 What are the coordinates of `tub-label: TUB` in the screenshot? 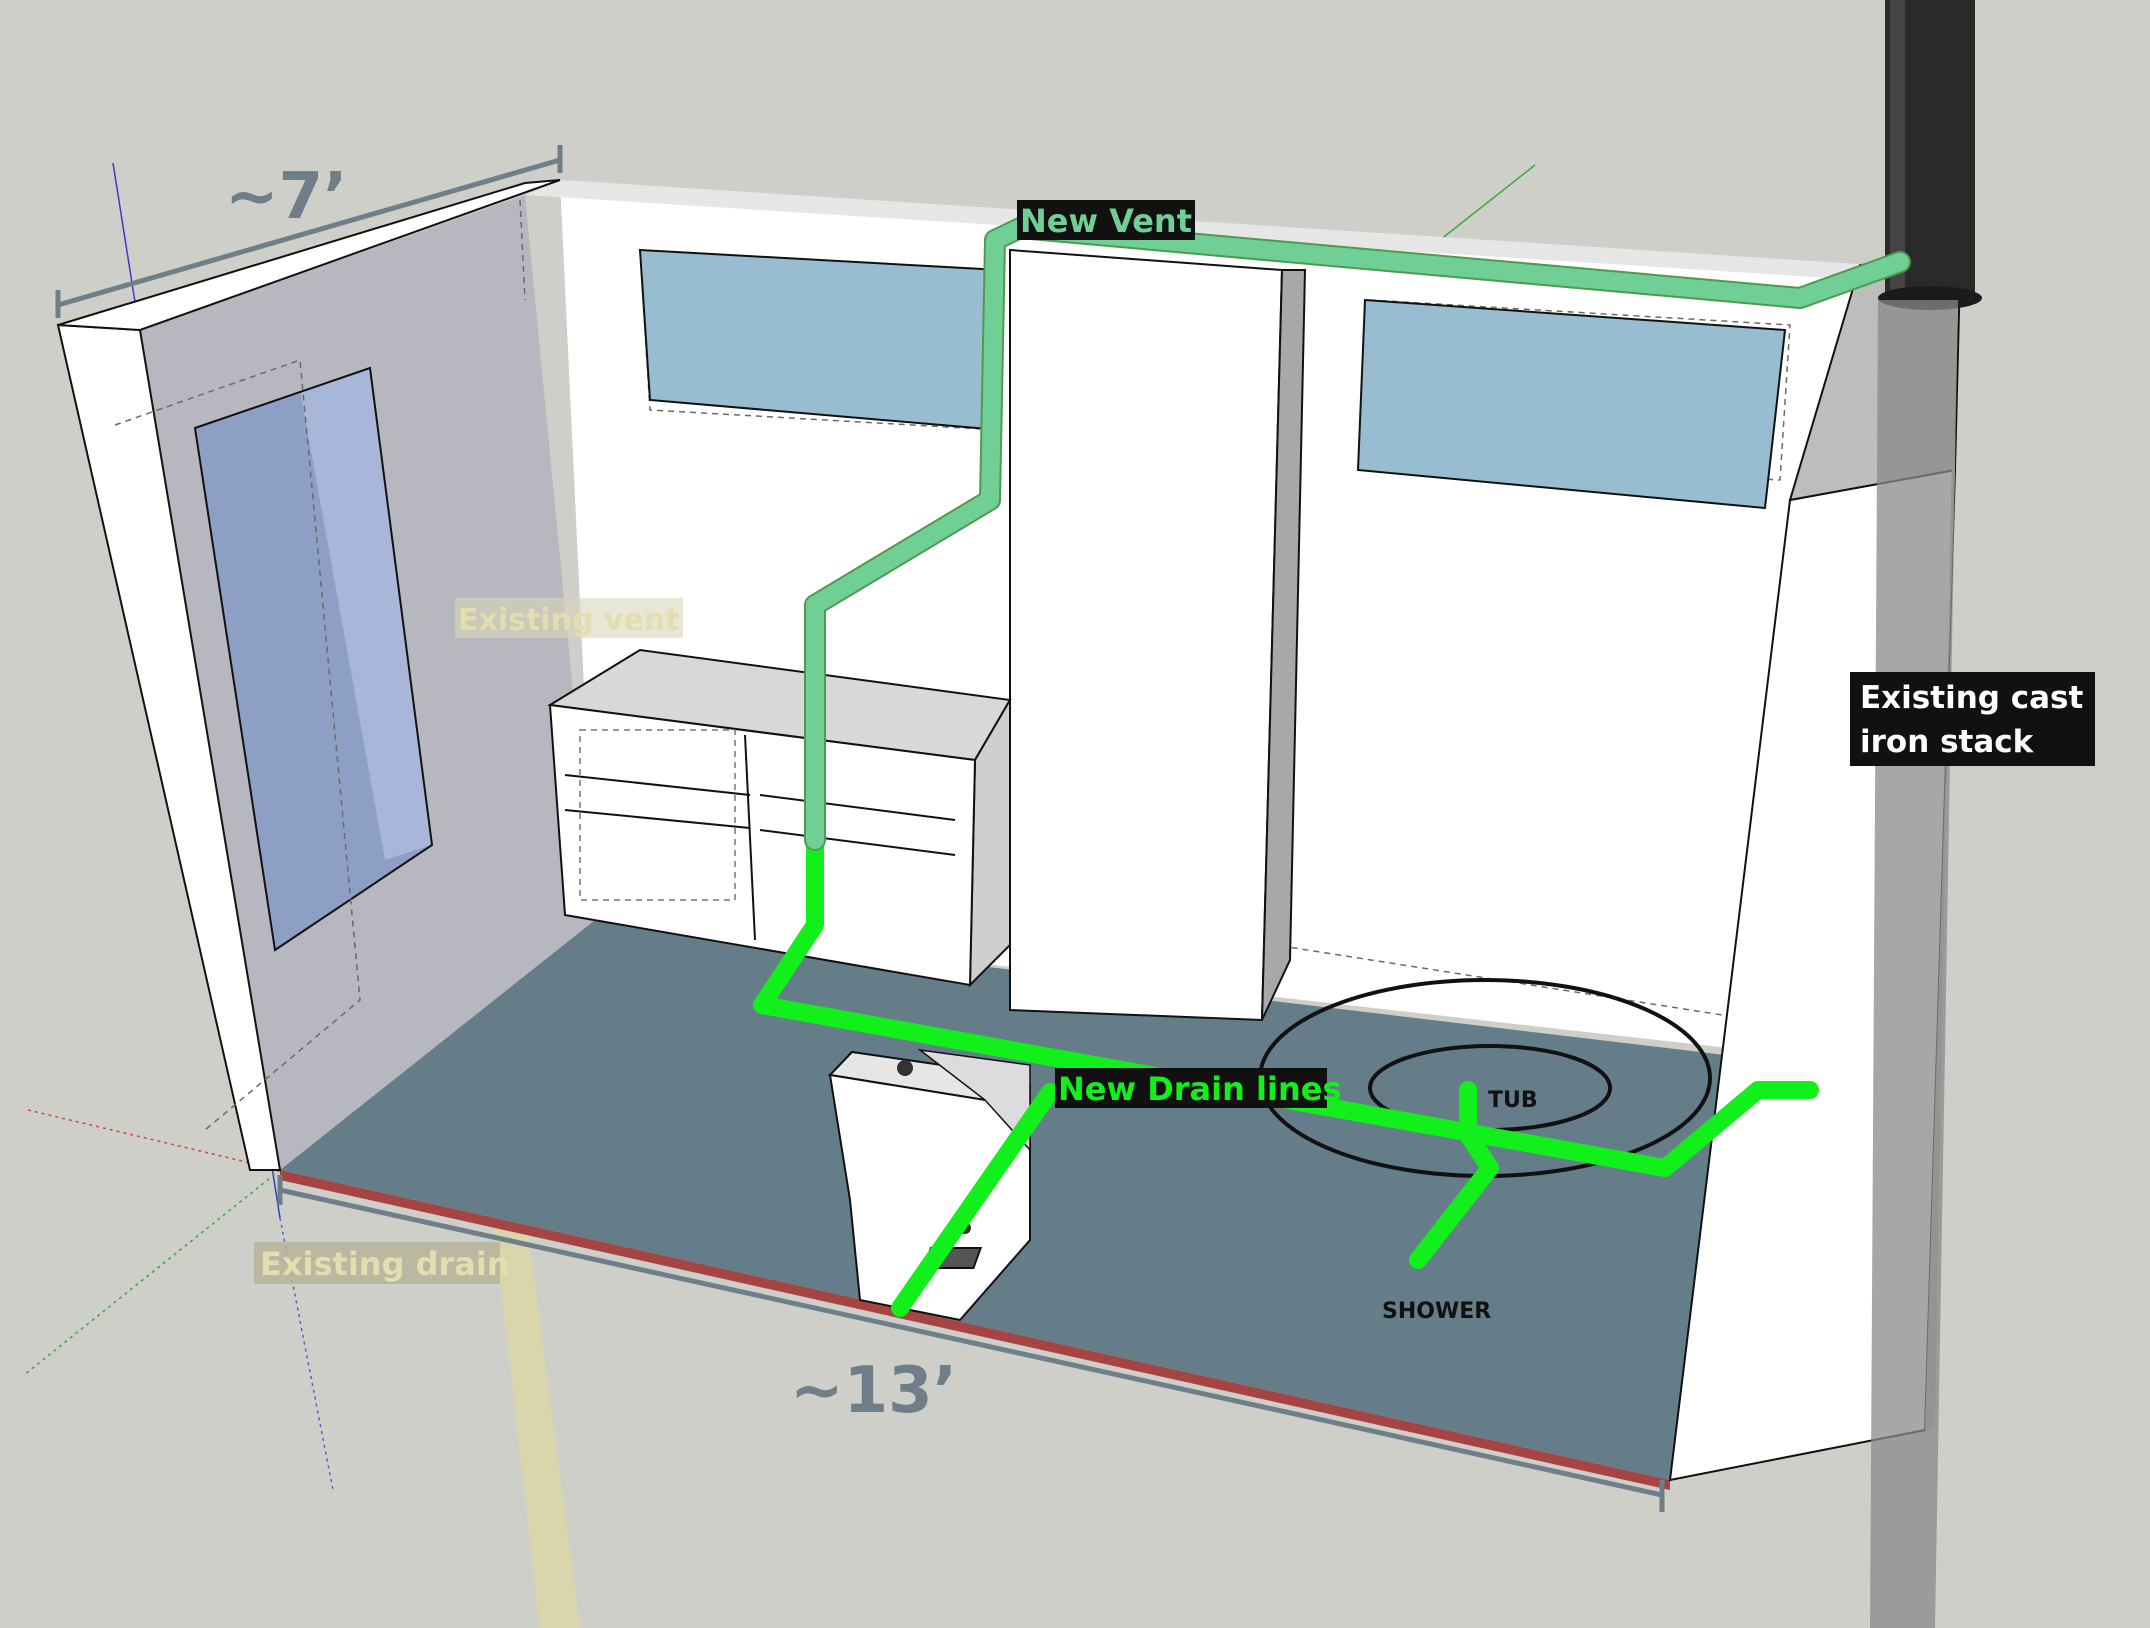 It's located at (1513, 1100).